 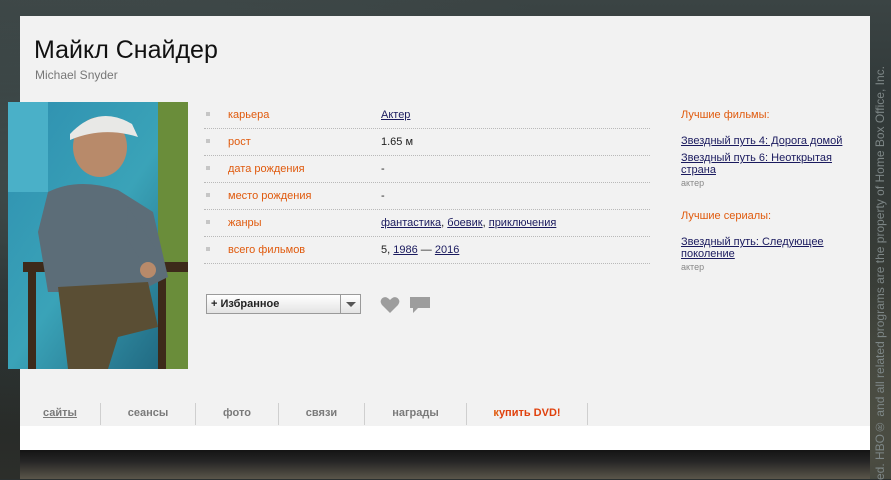 I want to click on year-dash: —, so click(x=426, y=250).